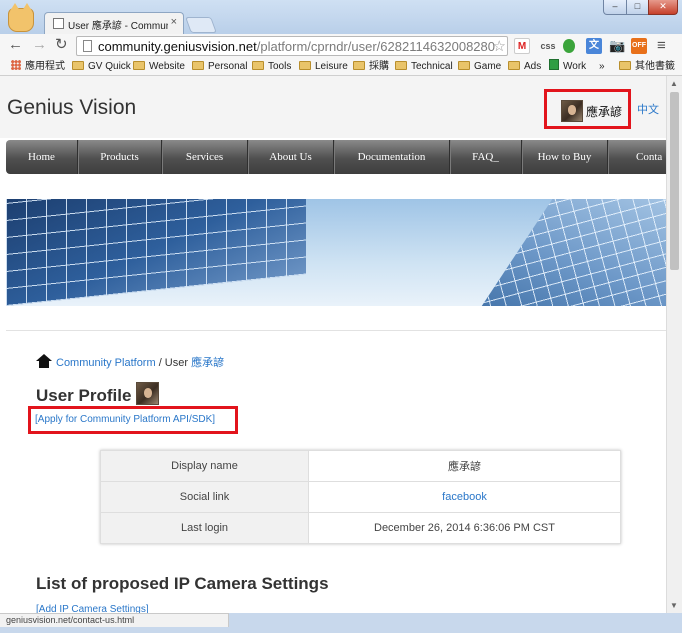 The width and height of the screenshot is (682, 633). I want to click on add-ip-camera-settings-link: [Add IP Camera Settings], so click(92, 608).